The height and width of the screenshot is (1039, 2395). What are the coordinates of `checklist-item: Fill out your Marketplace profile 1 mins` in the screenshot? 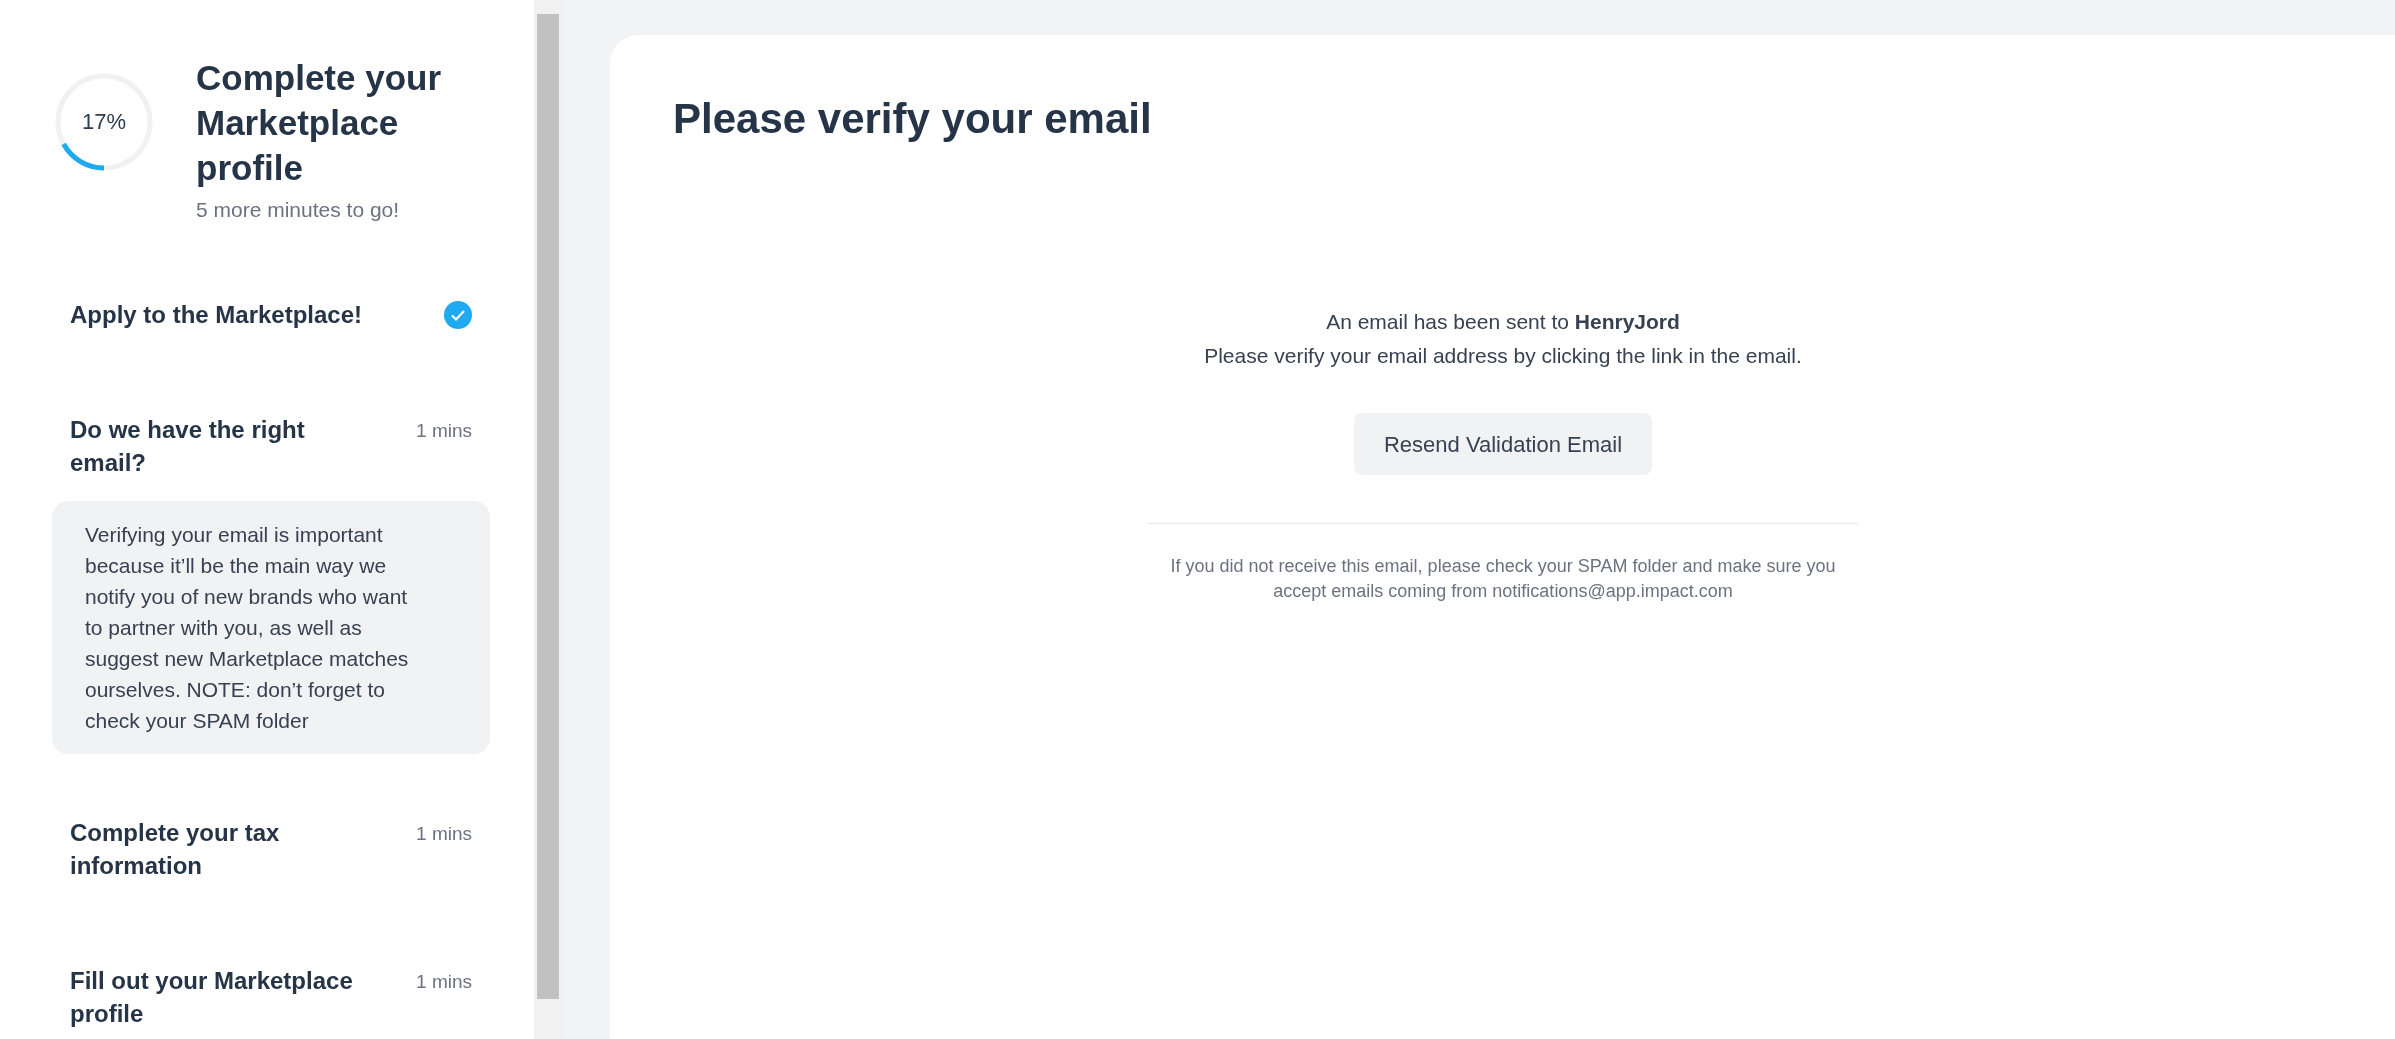 It's located at (271, 990).